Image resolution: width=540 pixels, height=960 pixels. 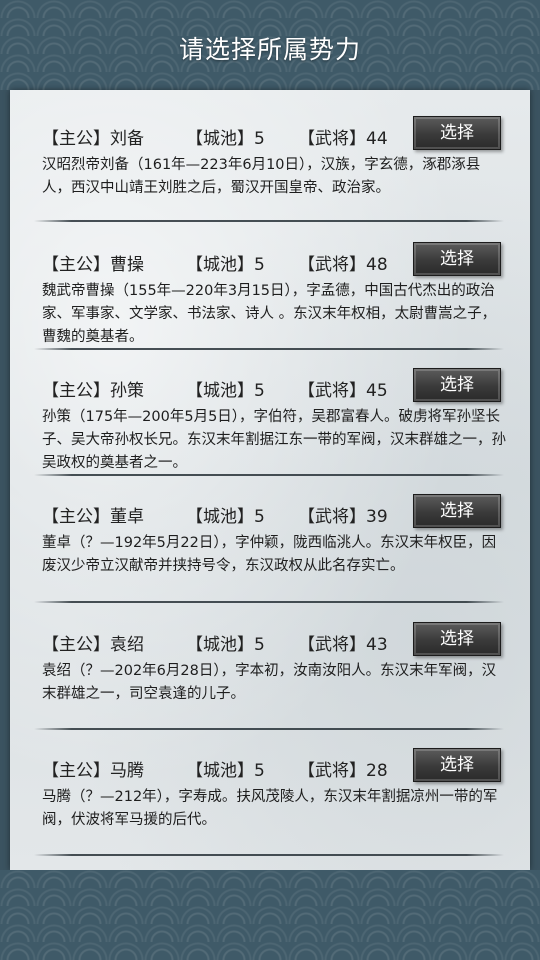 I want to click on generals-value: 39, so click(x=377, y=517).